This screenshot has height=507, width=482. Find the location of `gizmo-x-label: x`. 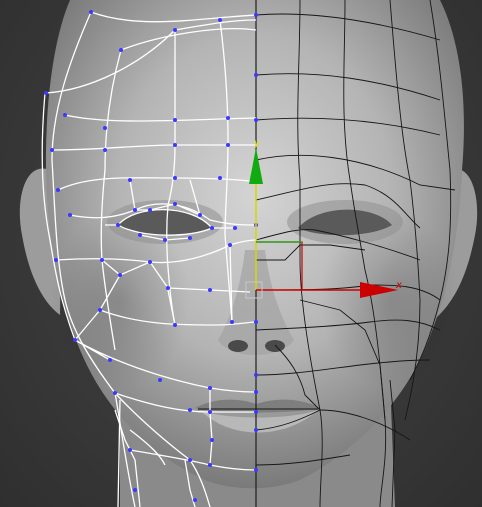

gizmo-x-label: x is located at coordinates (398, 285).